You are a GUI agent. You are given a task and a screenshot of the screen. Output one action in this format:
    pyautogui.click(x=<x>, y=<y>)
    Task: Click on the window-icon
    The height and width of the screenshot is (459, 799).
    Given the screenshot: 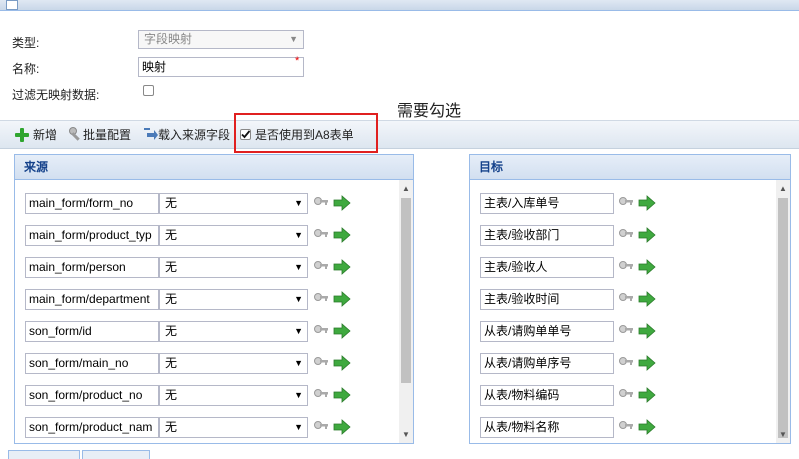 What is the action you would take?
    pyautogui.click(x=12, y=5)
    